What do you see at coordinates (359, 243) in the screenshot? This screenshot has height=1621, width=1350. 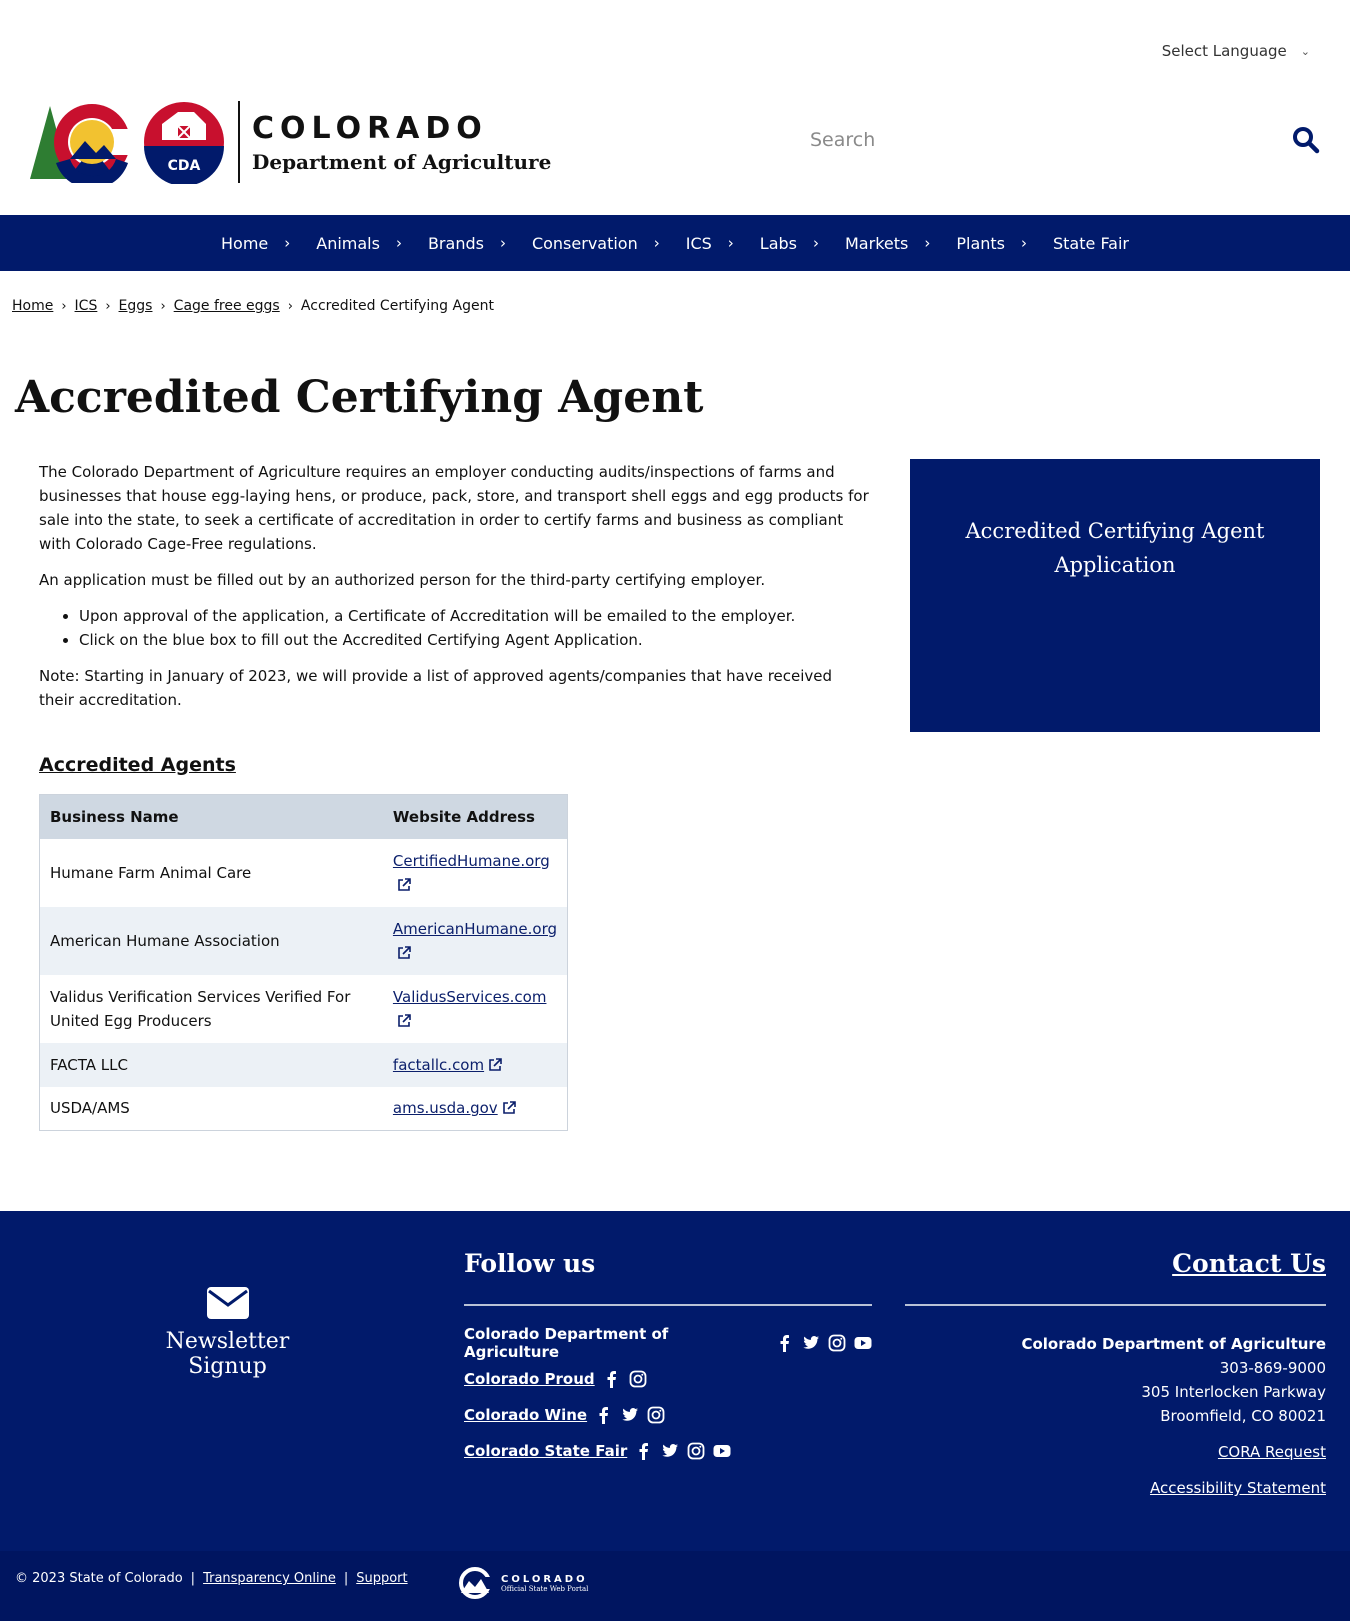 I see `nav-item-animals: Animals ›` at bounding box center [359, 243].